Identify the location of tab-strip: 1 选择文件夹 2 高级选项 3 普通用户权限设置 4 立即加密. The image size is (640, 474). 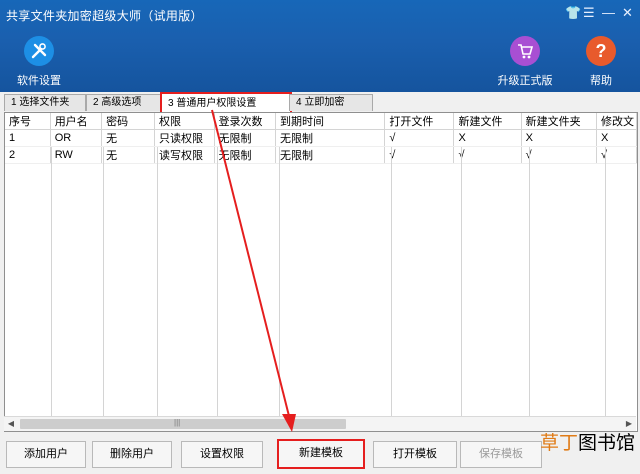
(322, 103).